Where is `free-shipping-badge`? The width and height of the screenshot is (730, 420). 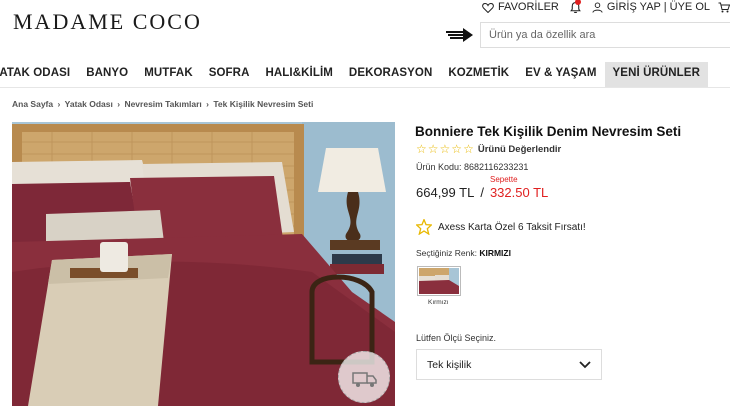 free-shipping-badge is located at coordinates (364, 377).